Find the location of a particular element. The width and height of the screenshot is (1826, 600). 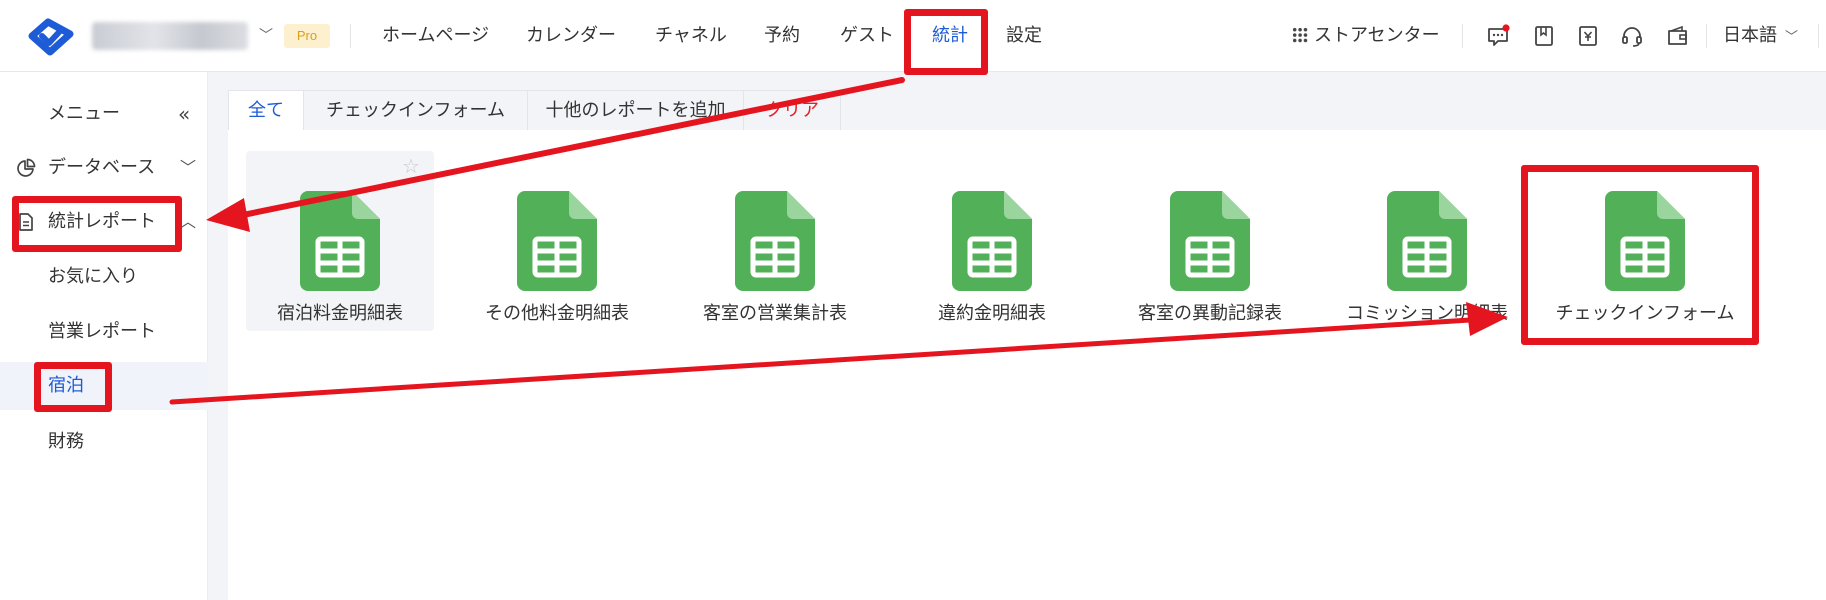

sidebar-item-label: データベース is located at coordinates (102, 167).